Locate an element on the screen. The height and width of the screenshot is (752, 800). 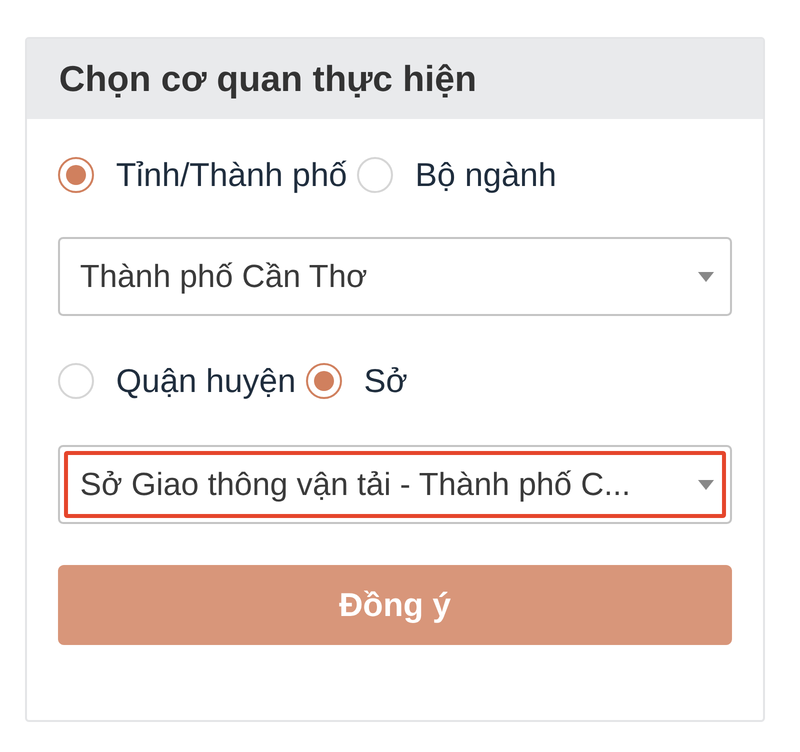
radio-label: Tỉnh/Thành phố is located at coordinates (232, 175).